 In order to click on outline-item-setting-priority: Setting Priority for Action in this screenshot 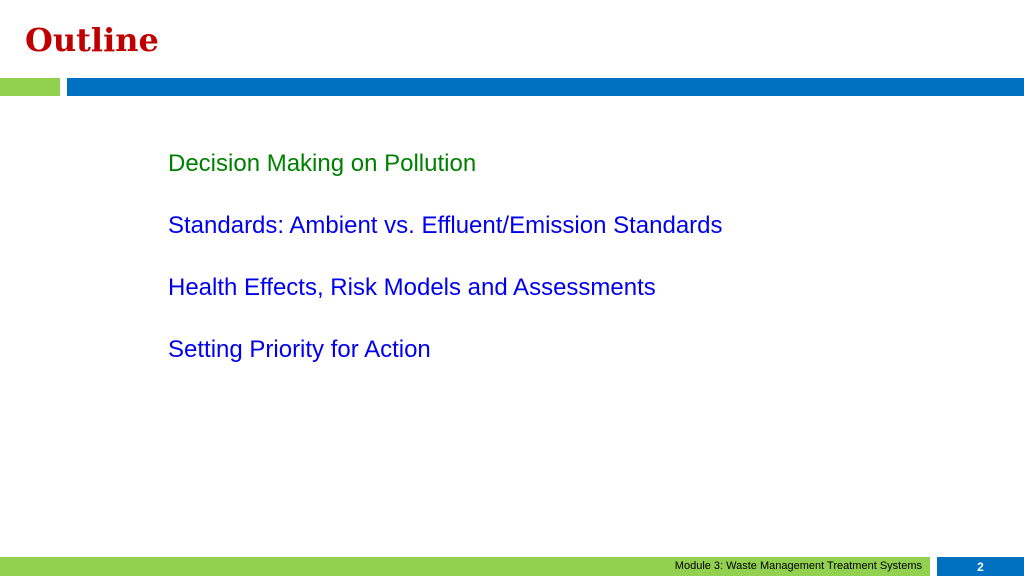, I will do `click(445, 350)`.